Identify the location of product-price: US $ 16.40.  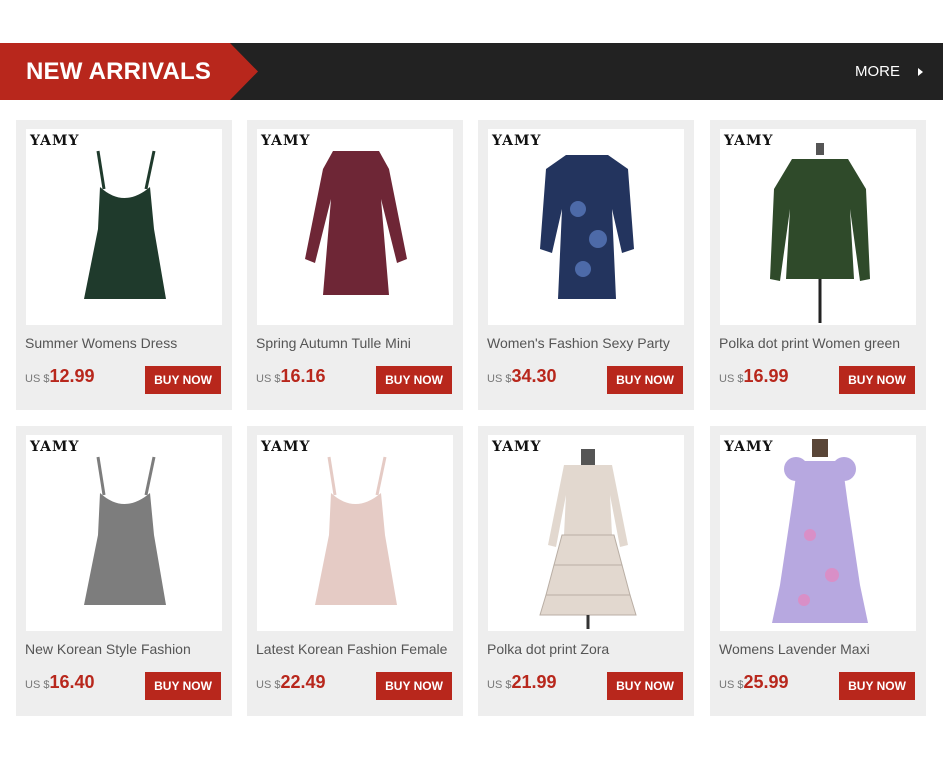
(60, 682).